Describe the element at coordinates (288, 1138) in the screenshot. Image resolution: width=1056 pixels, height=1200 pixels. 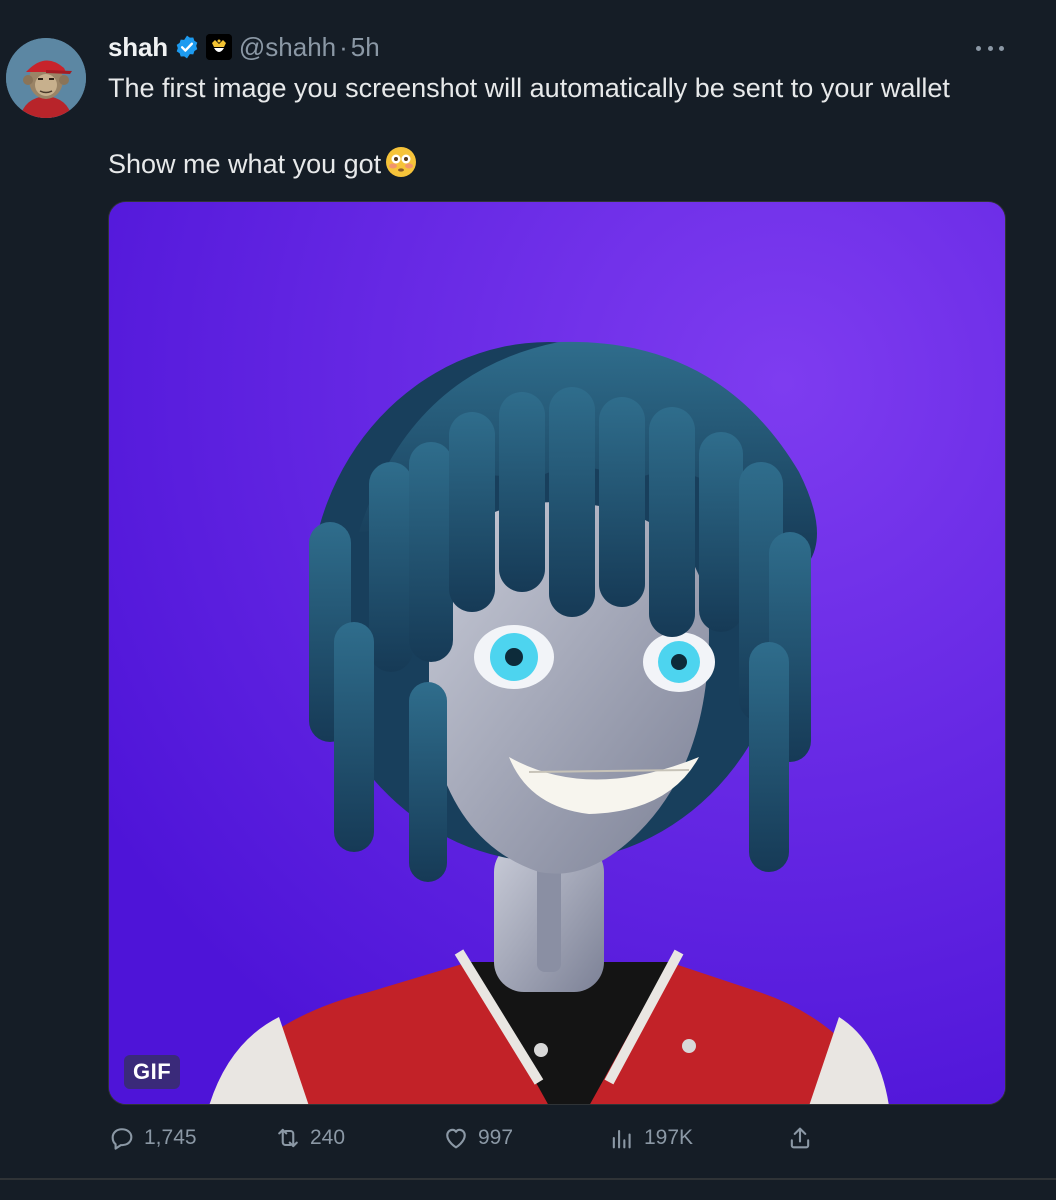
I see `repost-icon` at that location.